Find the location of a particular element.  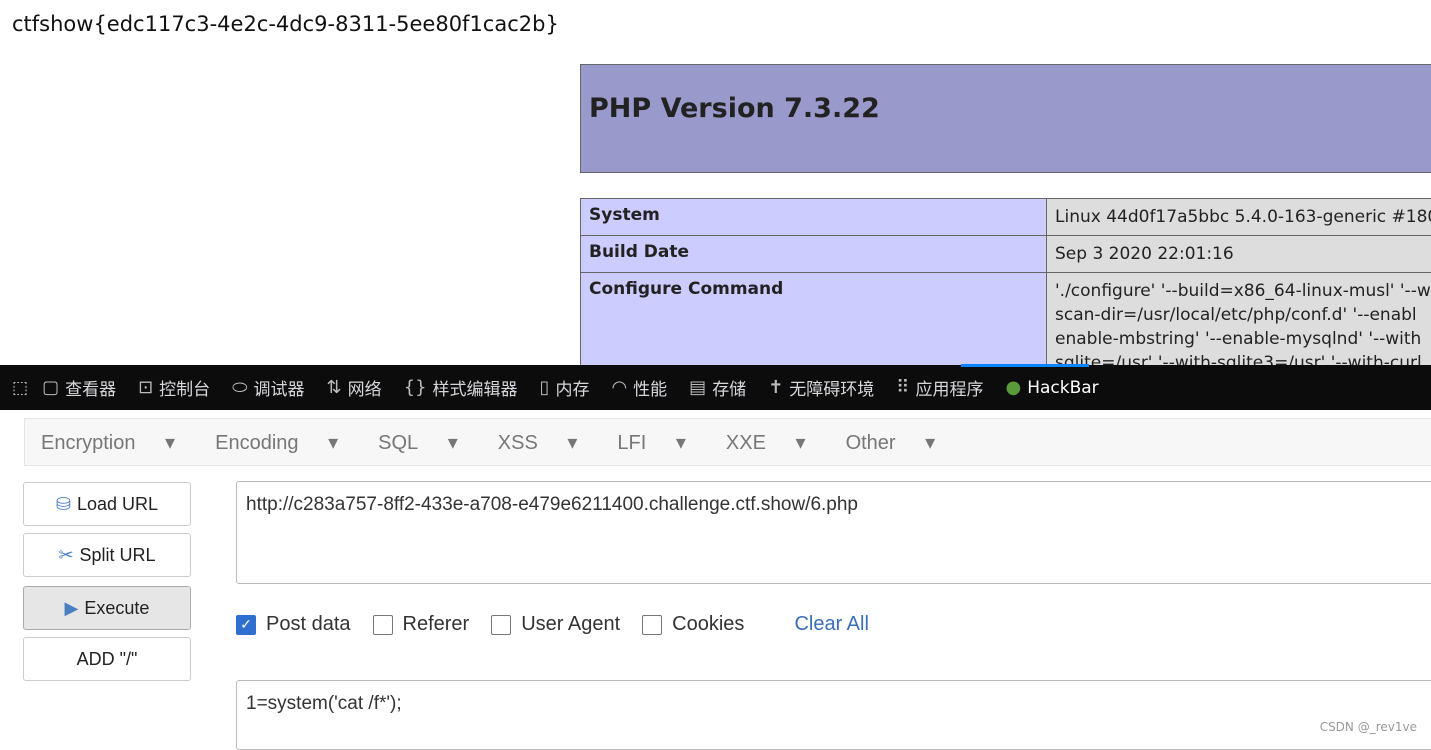

execute-button: ▶Execute is located at coordinates (107, 608).